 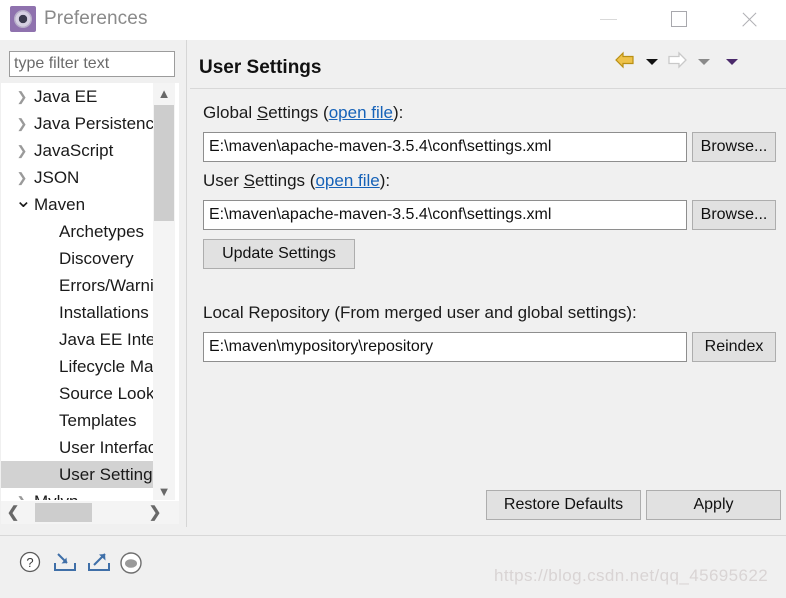 I want to click on sidebar-item-label: Errors/Warnings, so click(x=106, y=285).